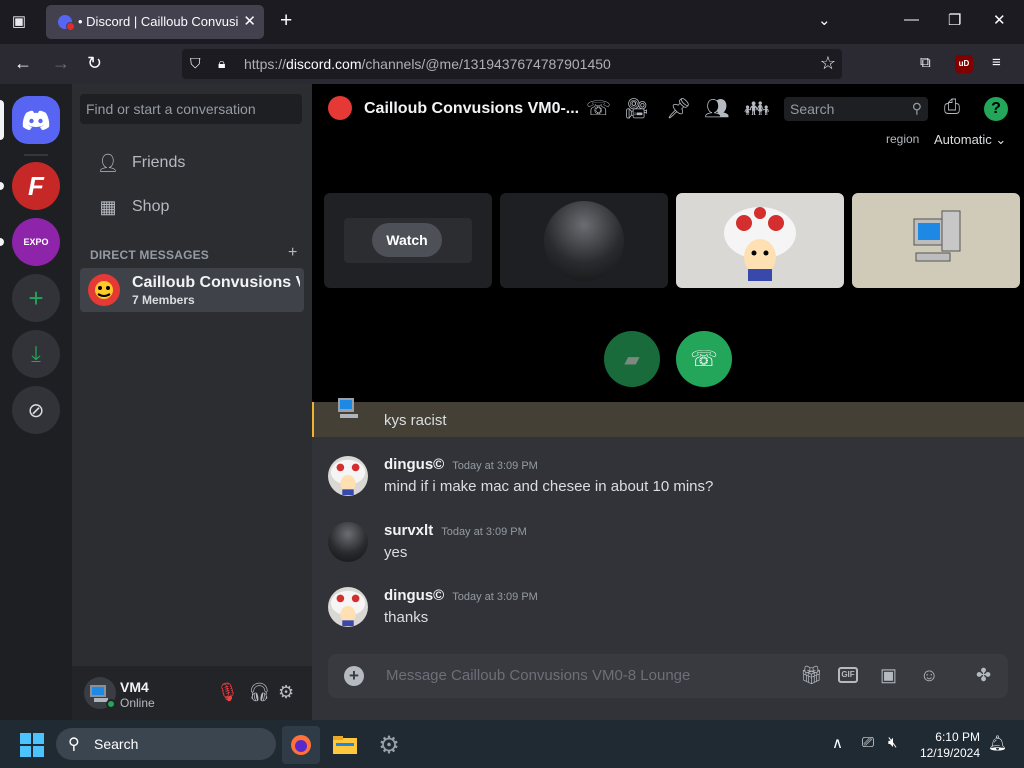 The image size is (1024, 768). What do you see at coordinates (259, 692) in the screenshot?
I see `headphones-icon: 🎧︎` at bounding box center [259, 692].